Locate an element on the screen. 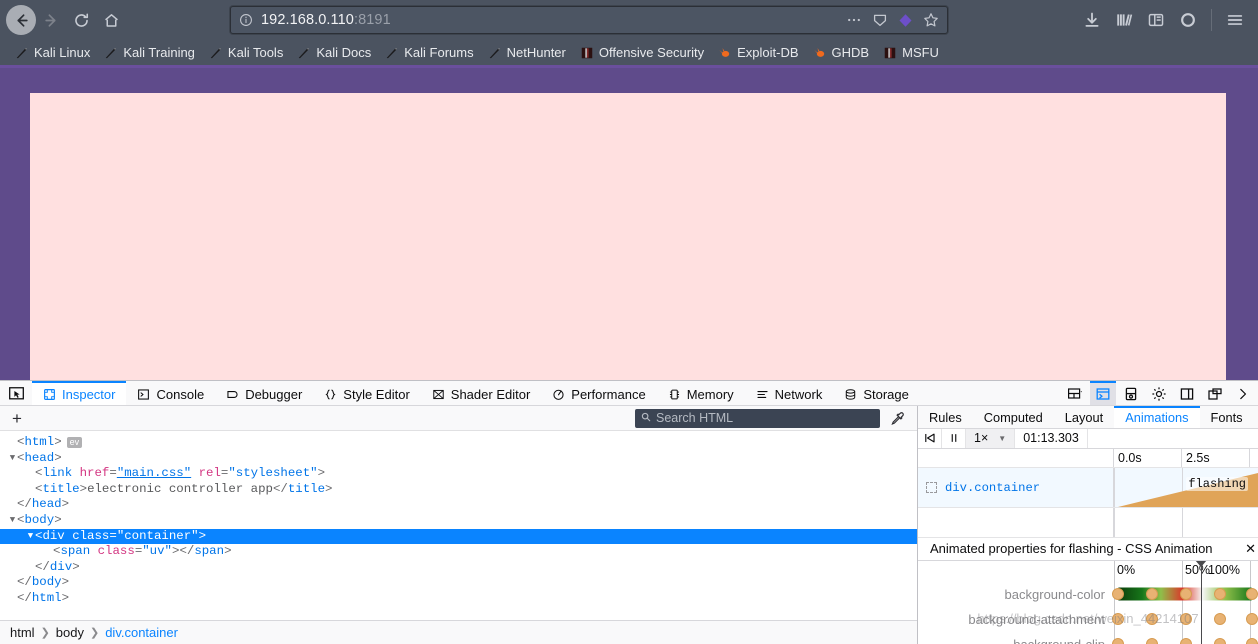 Image resolution: width=1258 pixels, height=644 pixels. gear-icon is located at coordinates (1159, 393).